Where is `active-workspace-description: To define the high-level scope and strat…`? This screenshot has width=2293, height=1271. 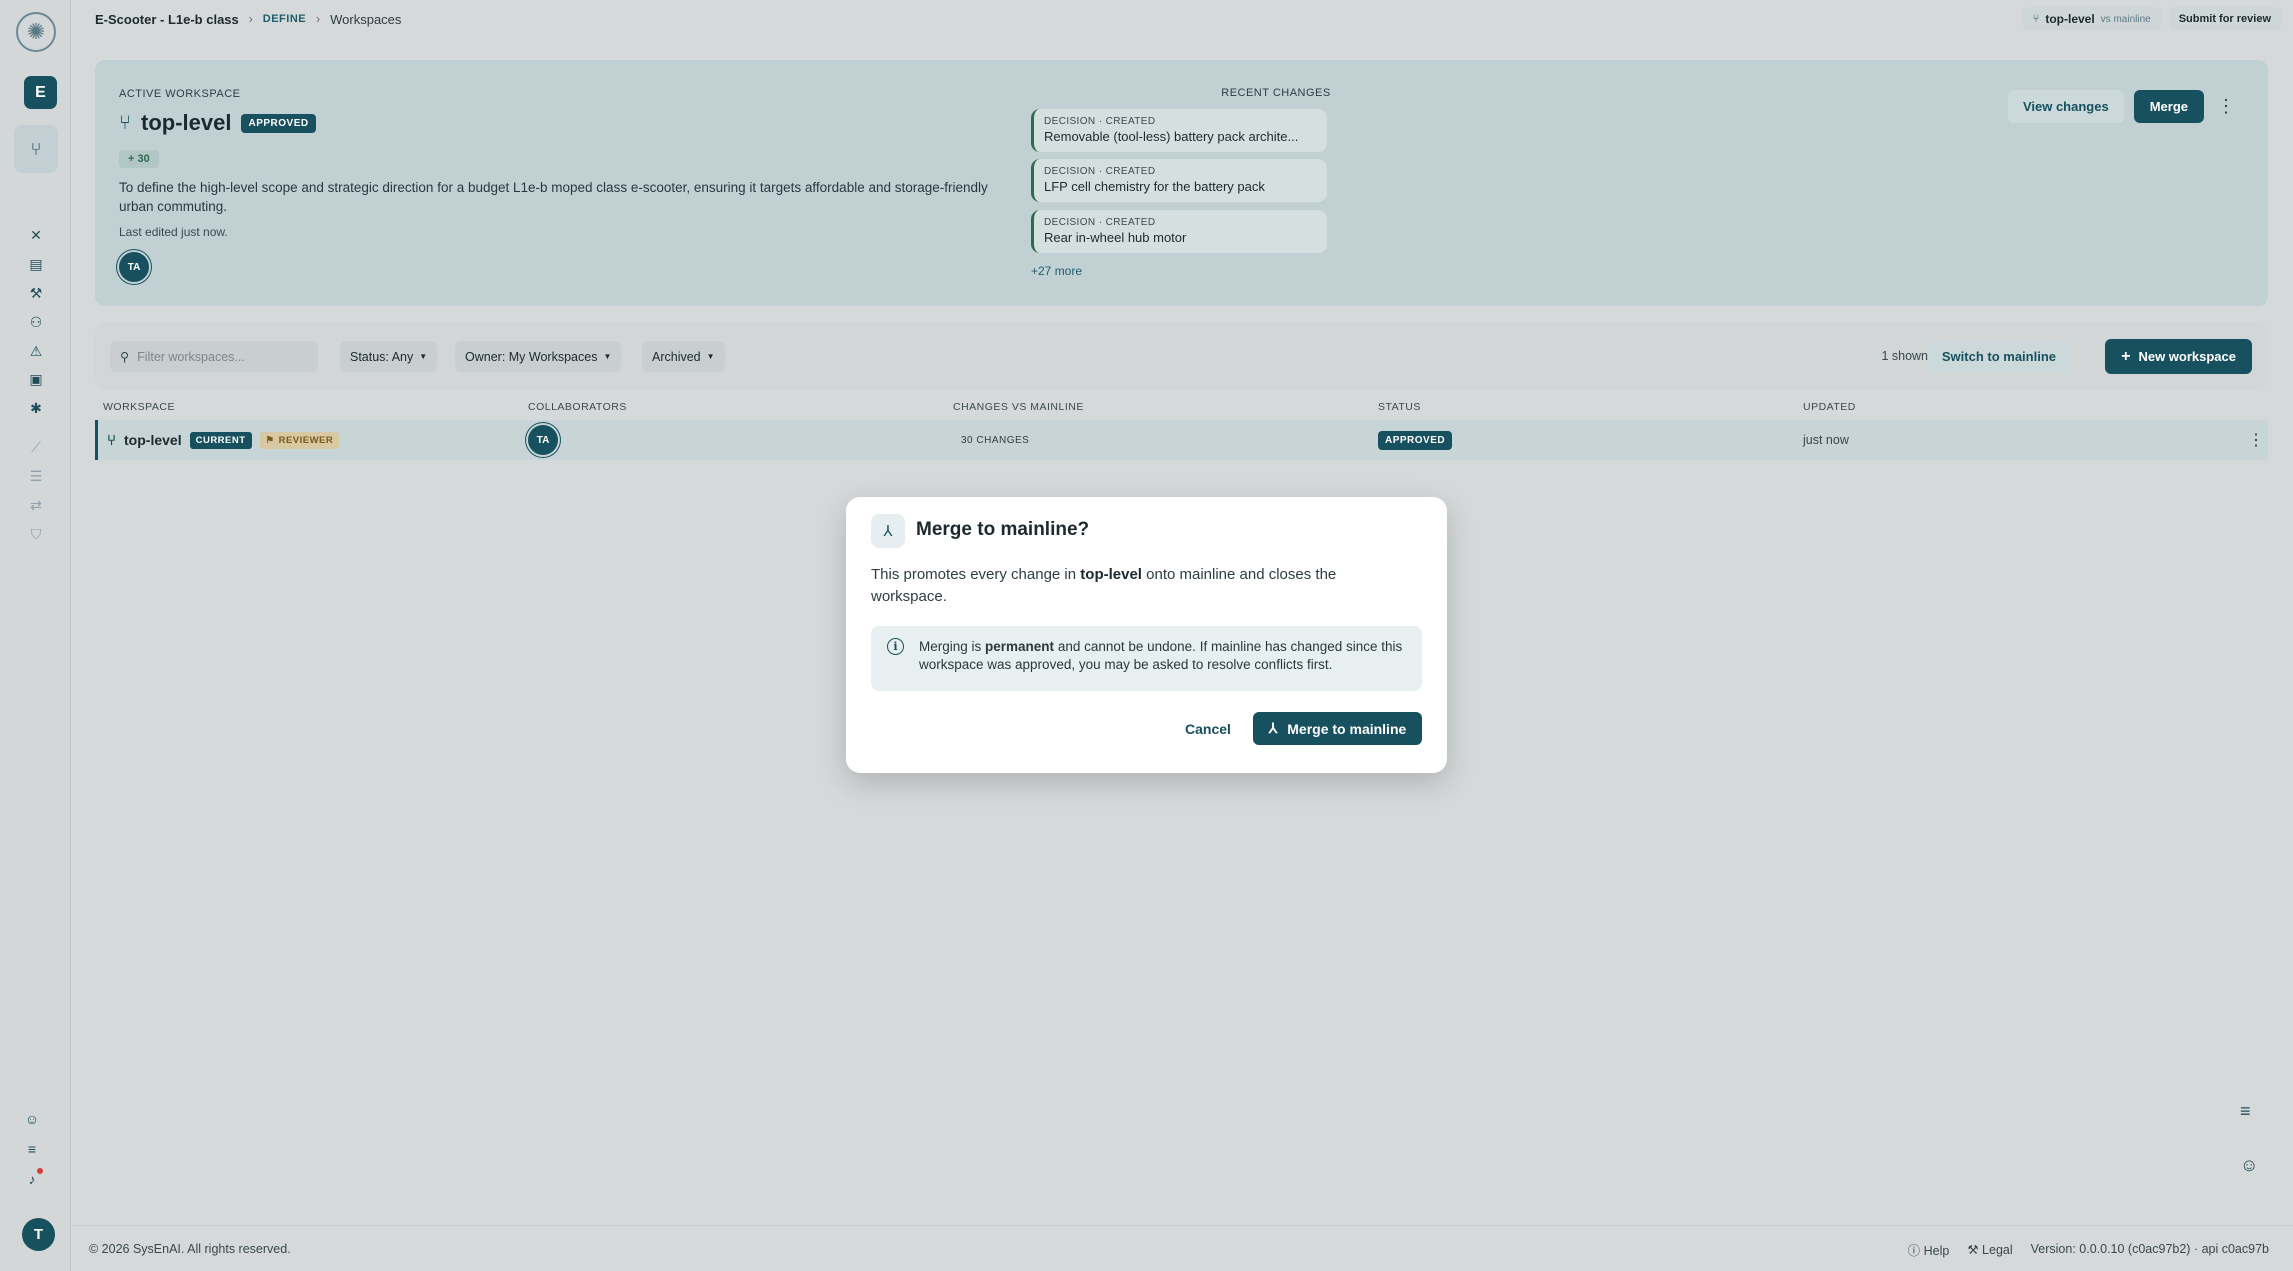 active-workspace-description: To define the high-level scope and strat… is located at coordinates (553, 197).